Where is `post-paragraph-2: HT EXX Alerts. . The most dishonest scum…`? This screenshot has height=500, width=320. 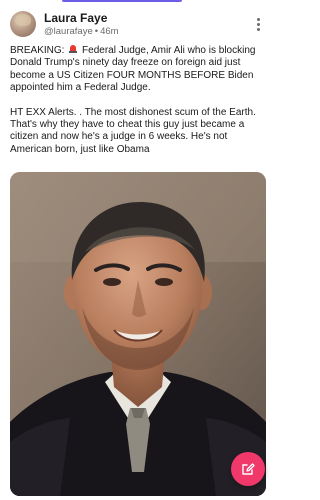
post-paragraph-2: HT EXX Alerts. . The most dishonest scum… is located at coordinates (133, 130).